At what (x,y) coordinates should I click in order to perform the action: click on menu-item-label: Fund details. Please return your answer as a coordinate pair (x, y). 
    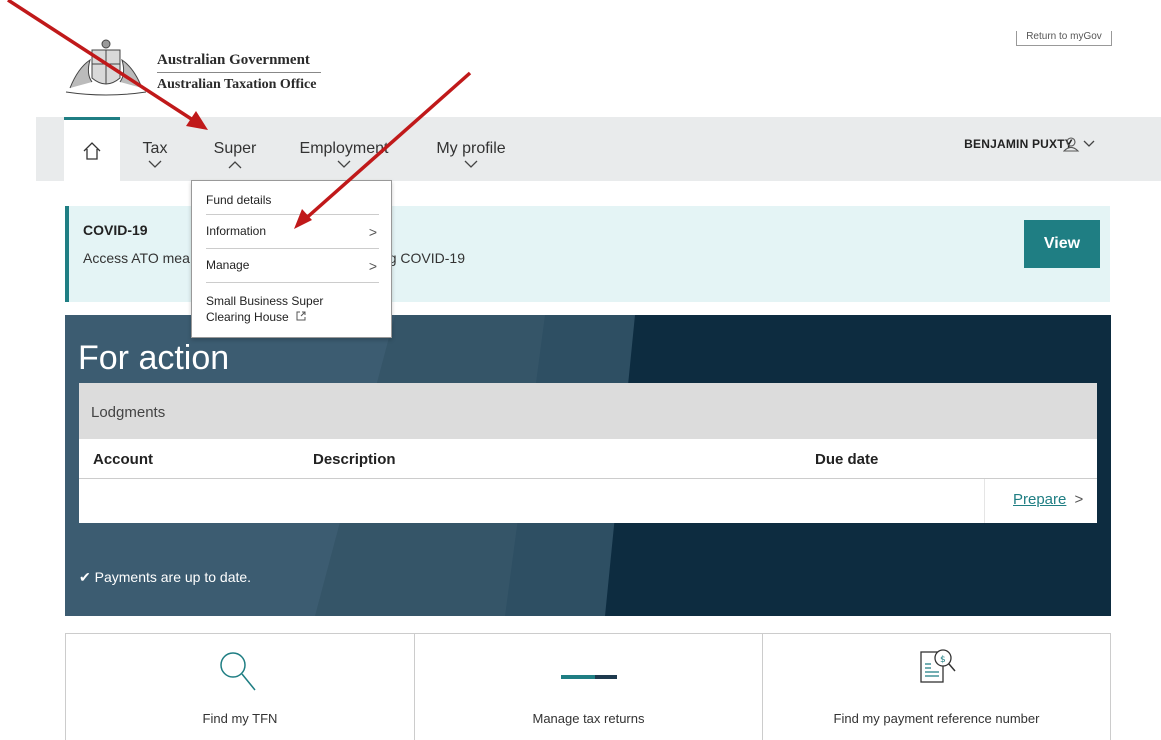
    Looking at the image, I should click on (239, 200).